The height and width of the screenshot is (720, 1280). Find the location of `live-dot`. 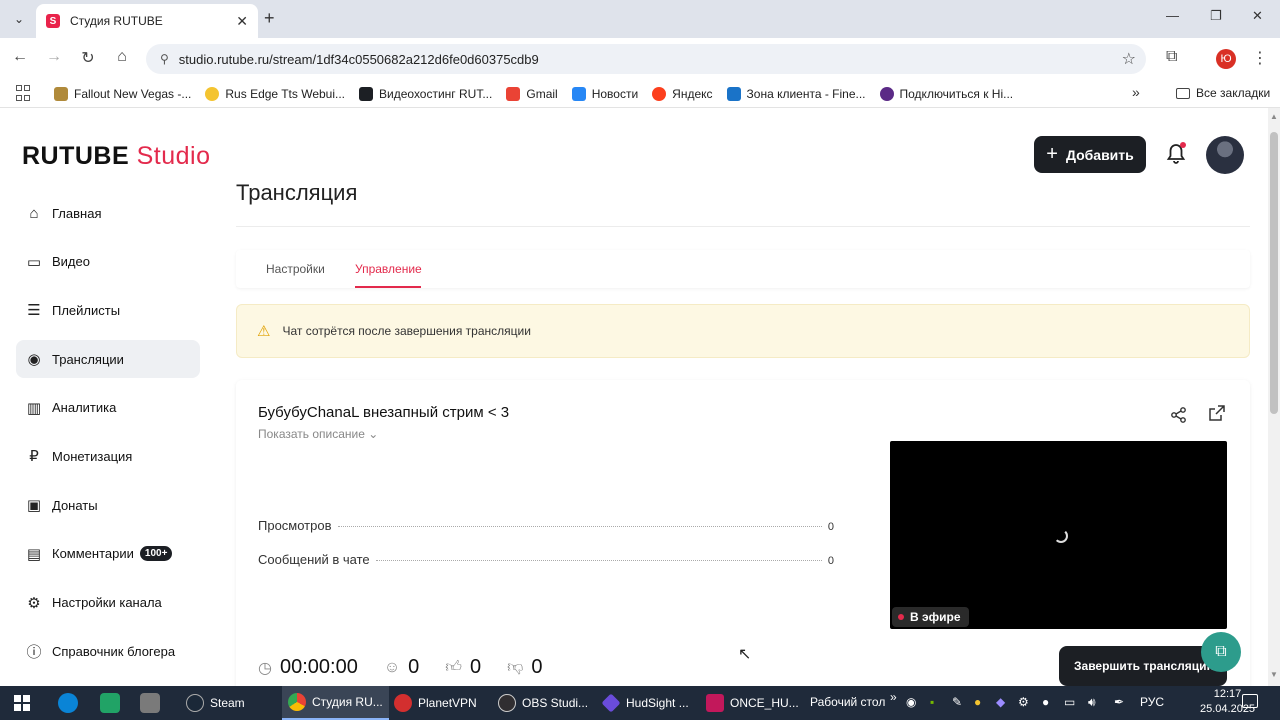

live-dot is located at coordinates (901, 617).